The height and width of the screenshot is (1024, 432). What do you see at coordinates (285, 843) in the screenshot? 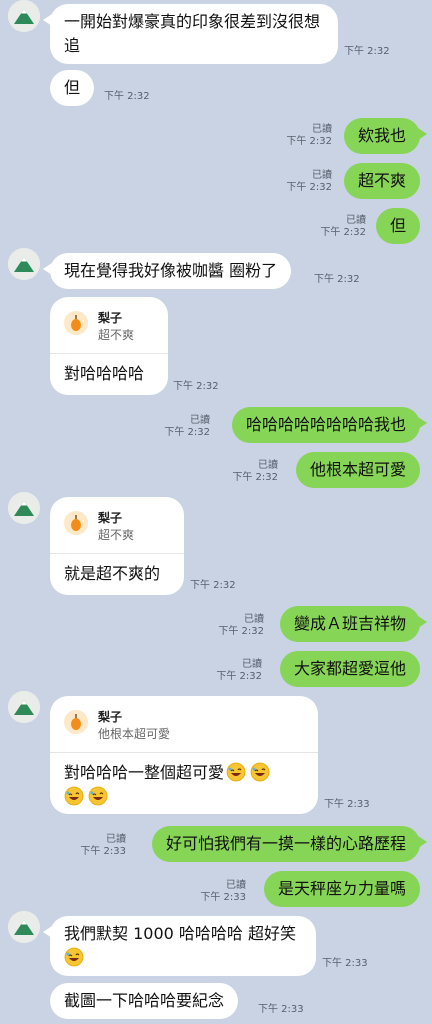
I see `message-text: 好可怕我們有一摸一樣的心路歷程` at bounding box center [285, 843].